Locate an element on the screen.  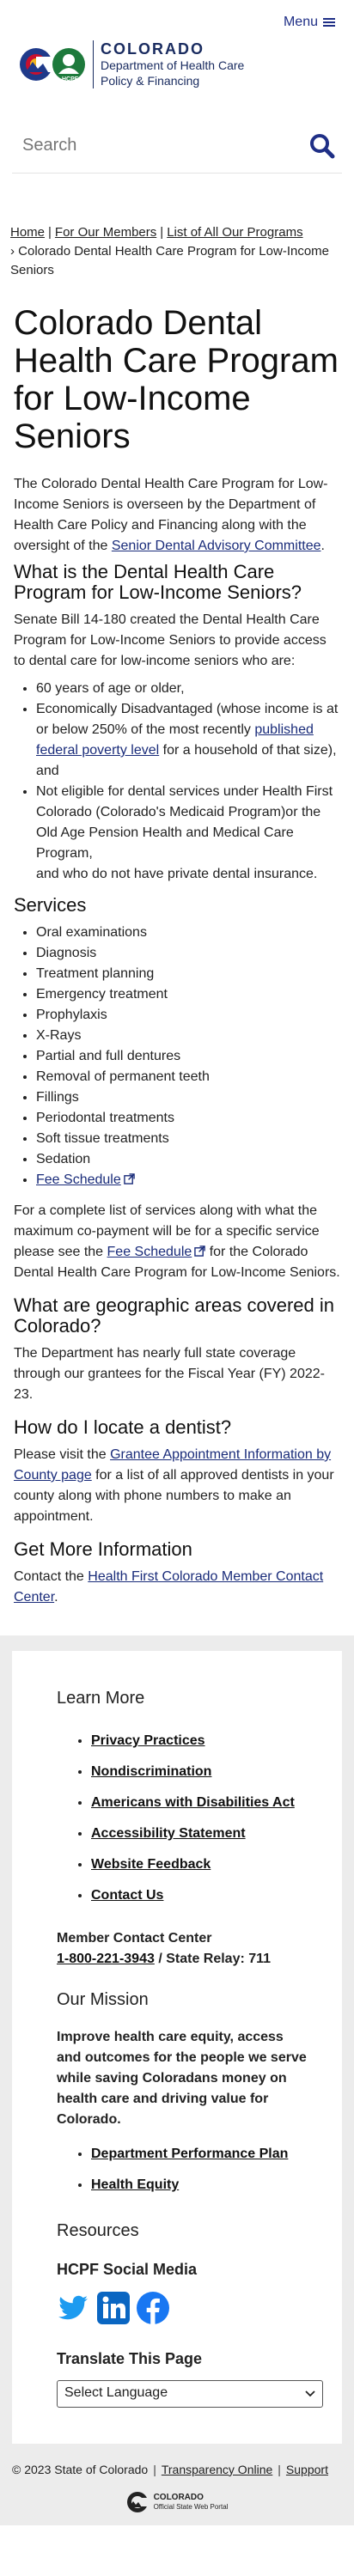
logo-divider is located at coordinates (93, 64).